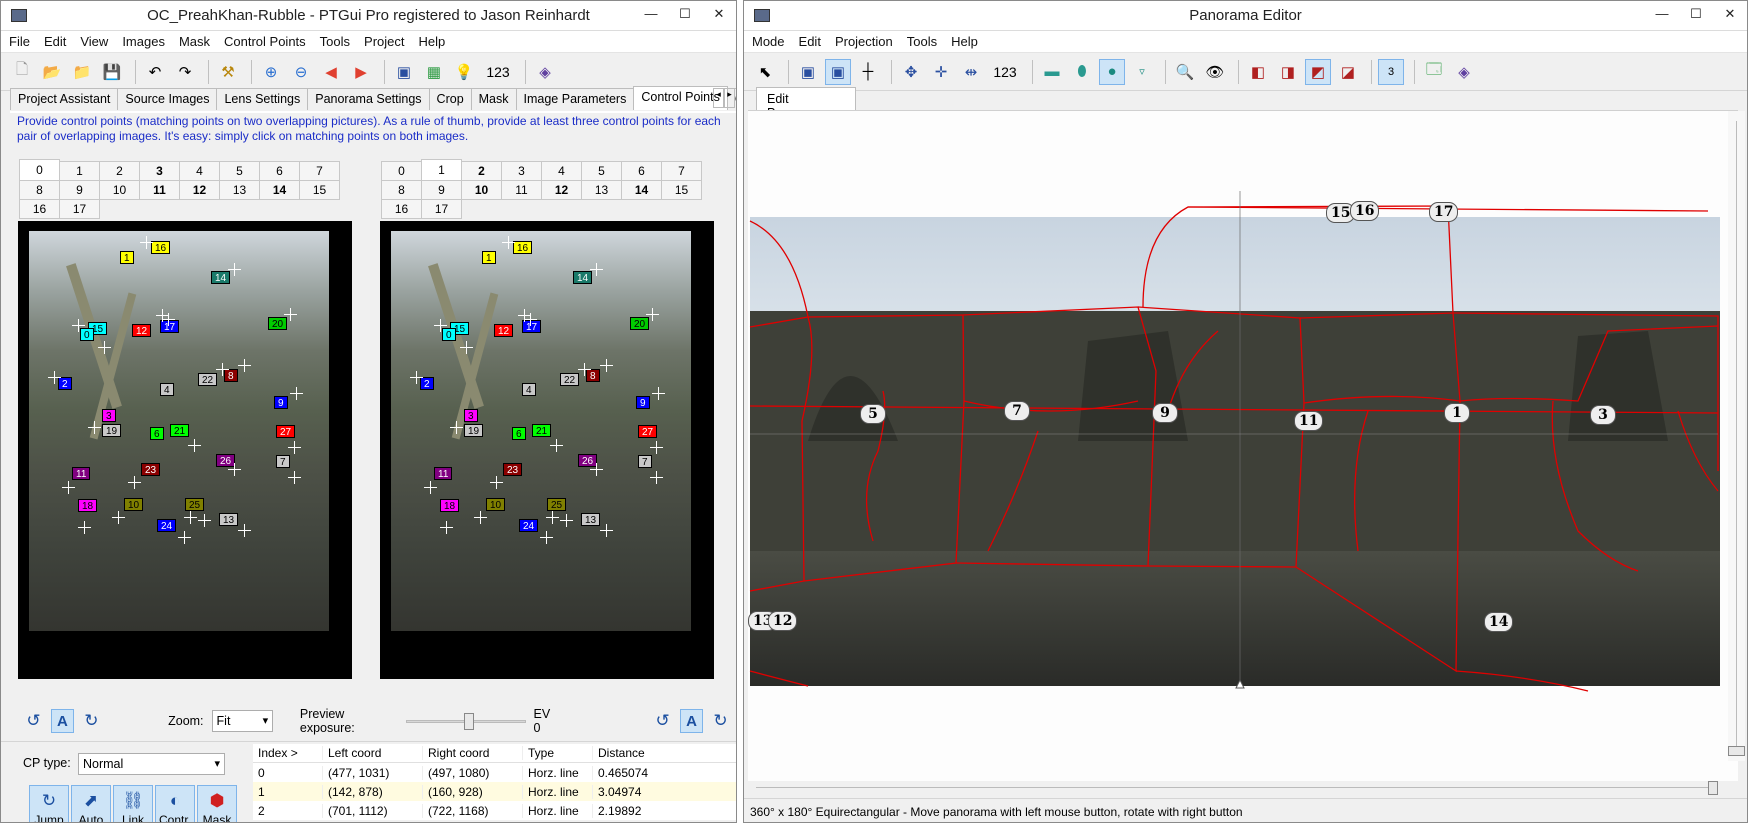 This screenshot has width=1748, height=823. I want to click on panorama-image-label-9: 9, so click(1165, 413).